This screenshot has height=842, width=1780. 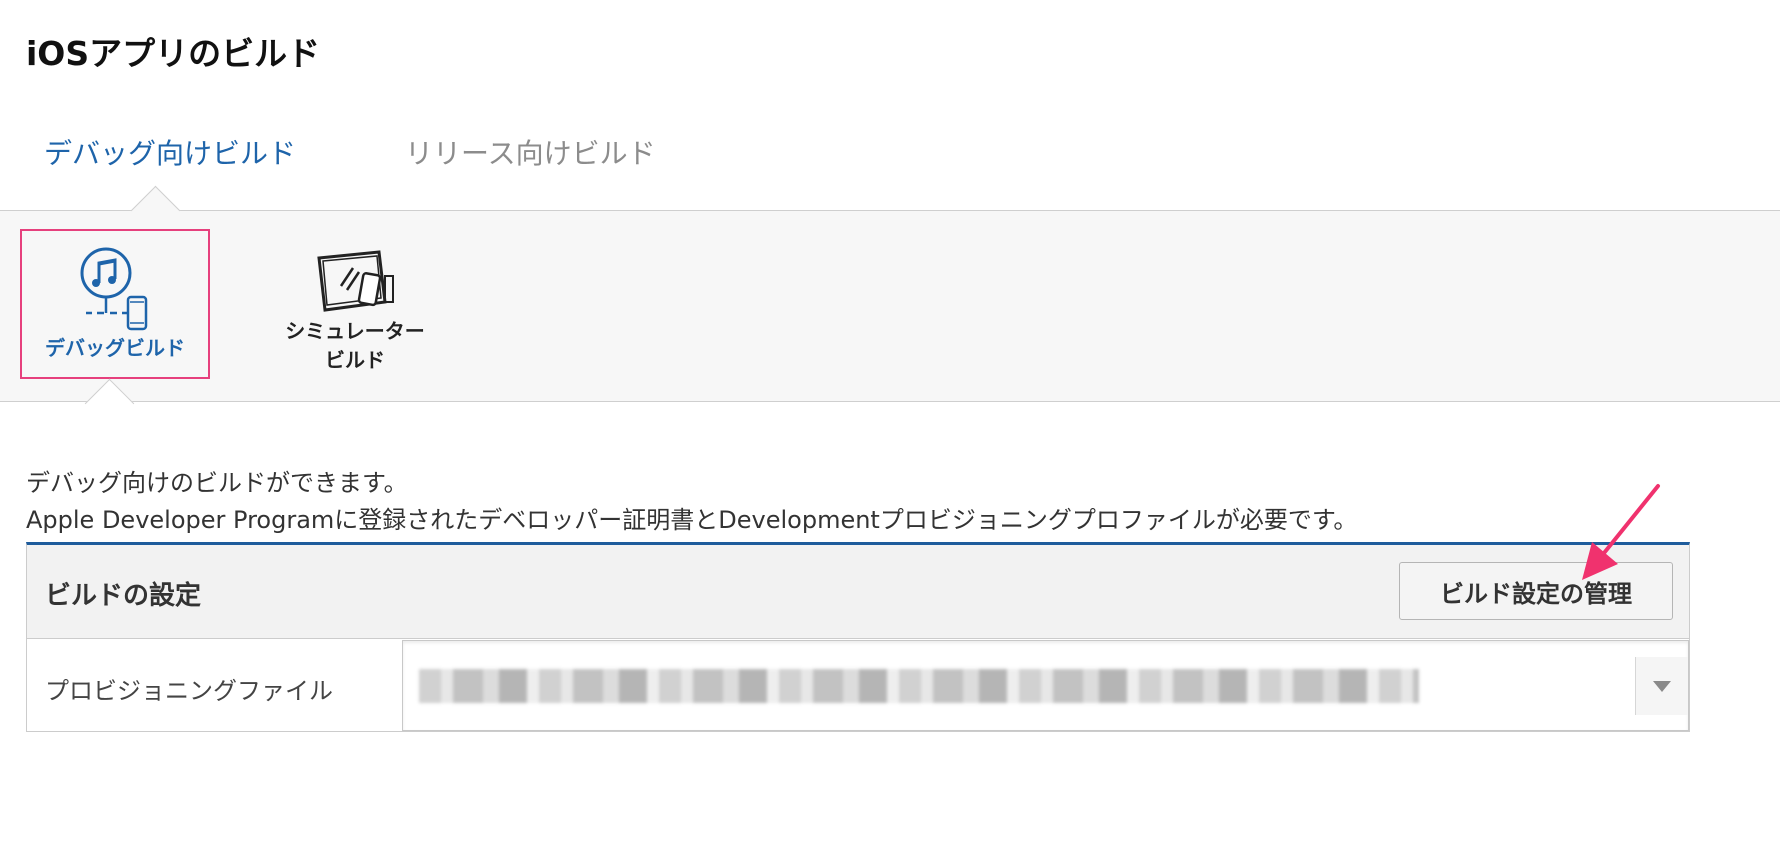 What do you see at coordinates (355, 331) in the screenshot?
I see `simulator-build-label-line1: シミュレーター` at bounding box center [355, 331].